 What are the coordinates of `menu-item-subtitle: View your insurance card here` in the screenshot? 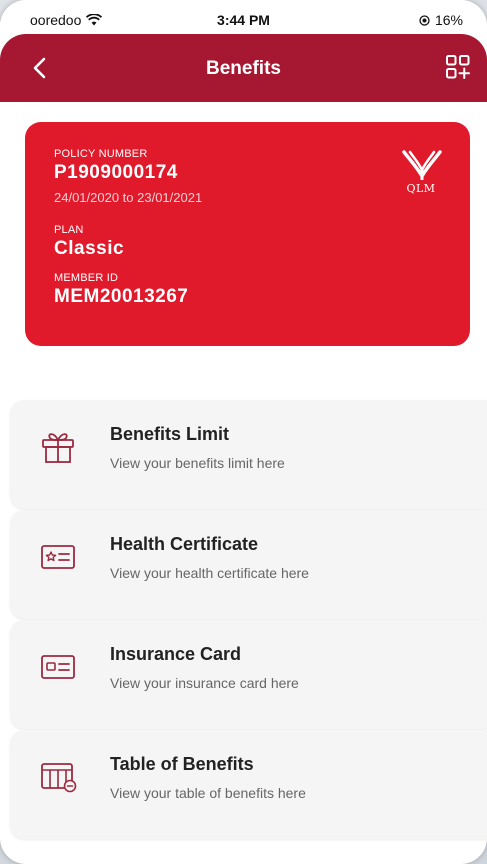 It's located at (204, 683).